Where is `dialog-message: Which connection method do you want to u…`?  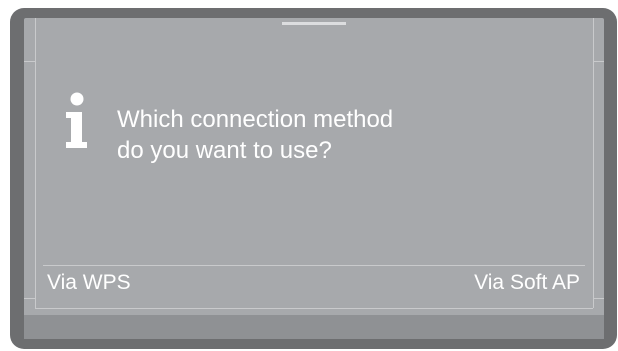
dialog-message: Which connection method do you want to u… is located at coordinates (255, 135).